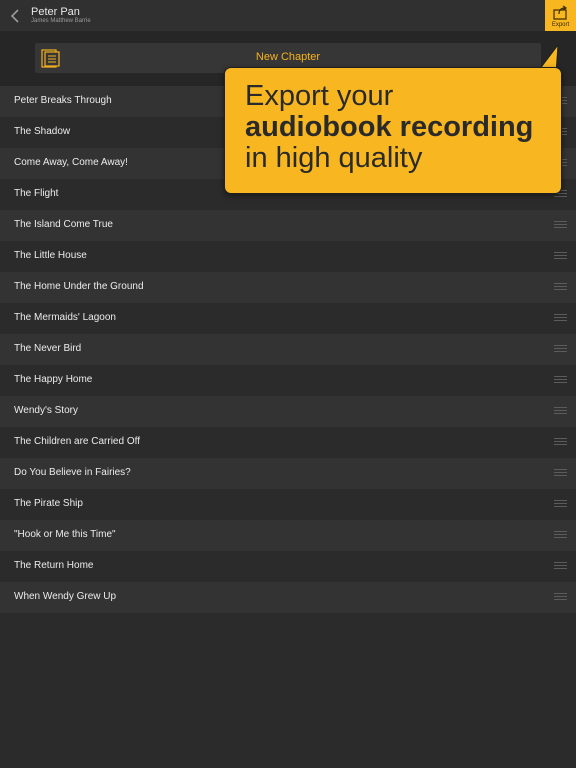 Image resolution: width=576 pixels, height=768 pixels. Describe the element at coordinates (288, 473) in the screenshot. I see `chapter-row: Do You Believe in Fairies?` at that location.